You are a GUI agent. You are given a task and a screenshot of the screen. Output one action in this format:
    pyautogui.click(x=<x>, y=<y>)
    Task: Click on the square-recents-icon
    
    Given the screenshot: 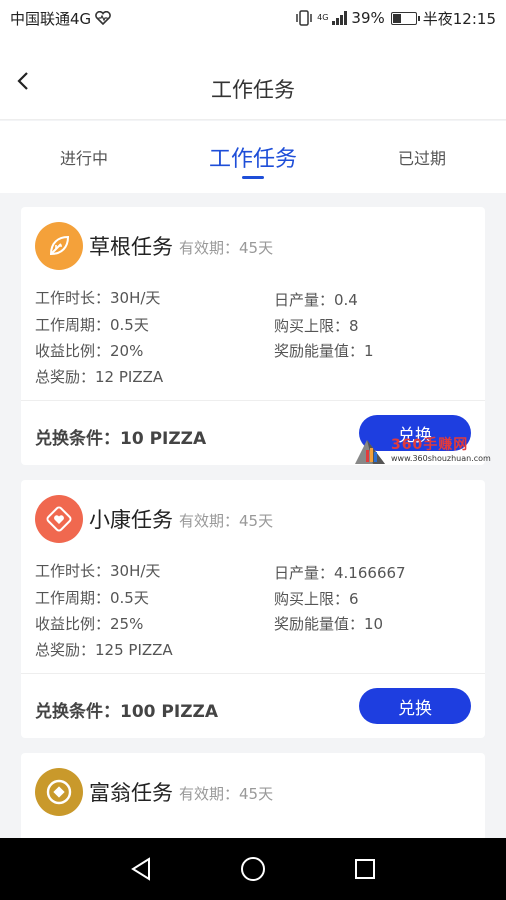 What is the action you would take?
    pyautogui.click(x=365, y=869)
    